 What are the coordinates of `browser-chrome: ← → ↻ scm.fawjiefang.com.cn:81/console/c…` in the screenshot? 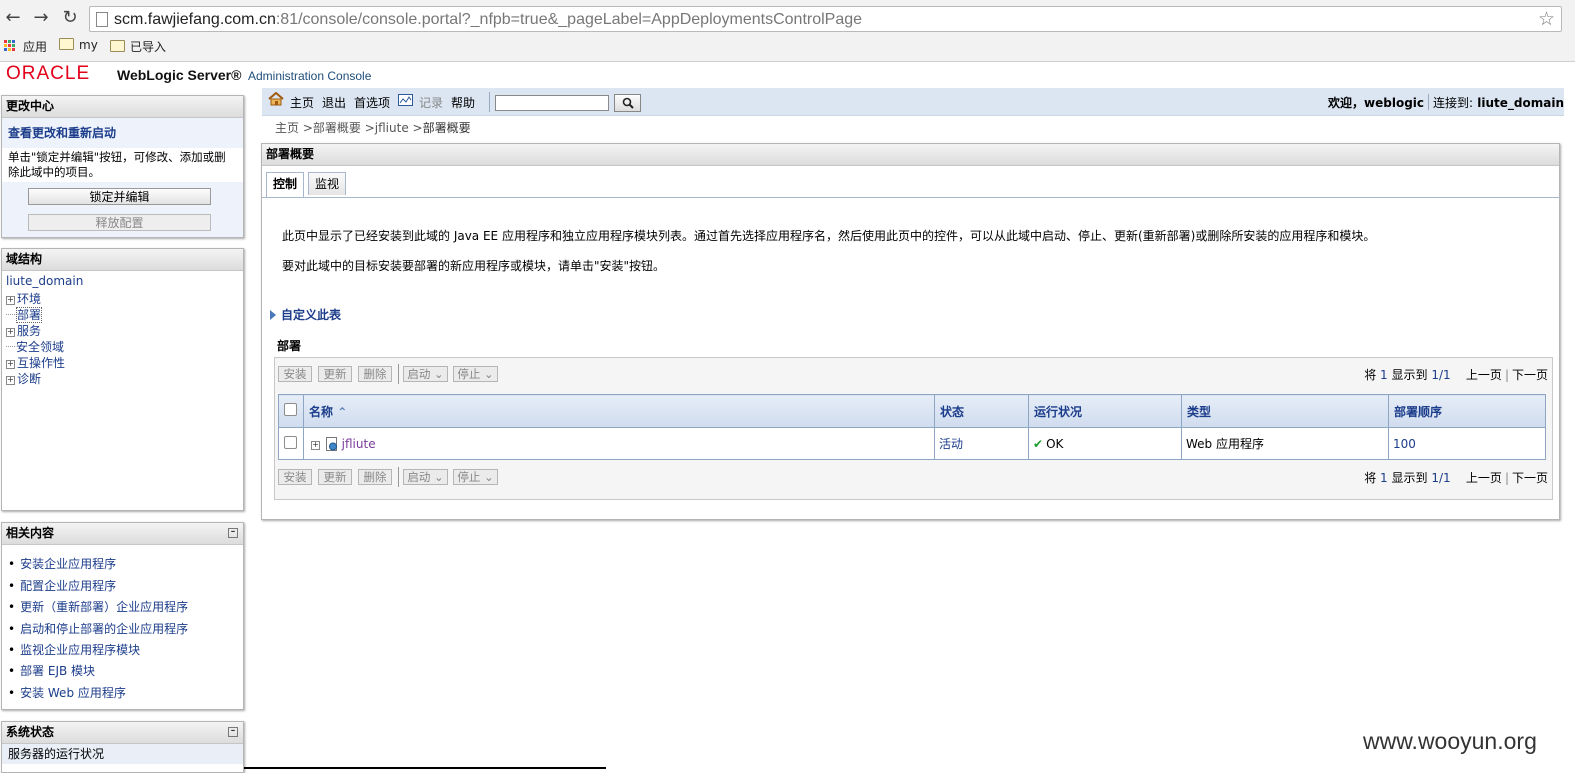 It's located at (787, 31).